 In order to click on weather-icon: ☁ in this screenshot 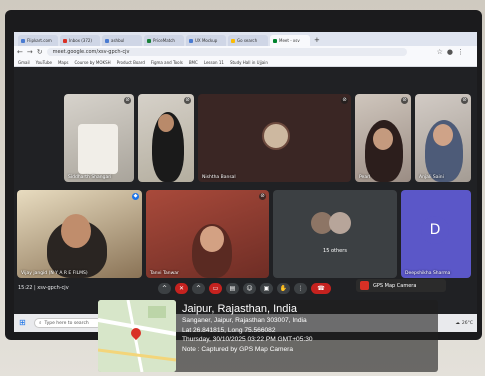, I will do `click(457, 323)`.